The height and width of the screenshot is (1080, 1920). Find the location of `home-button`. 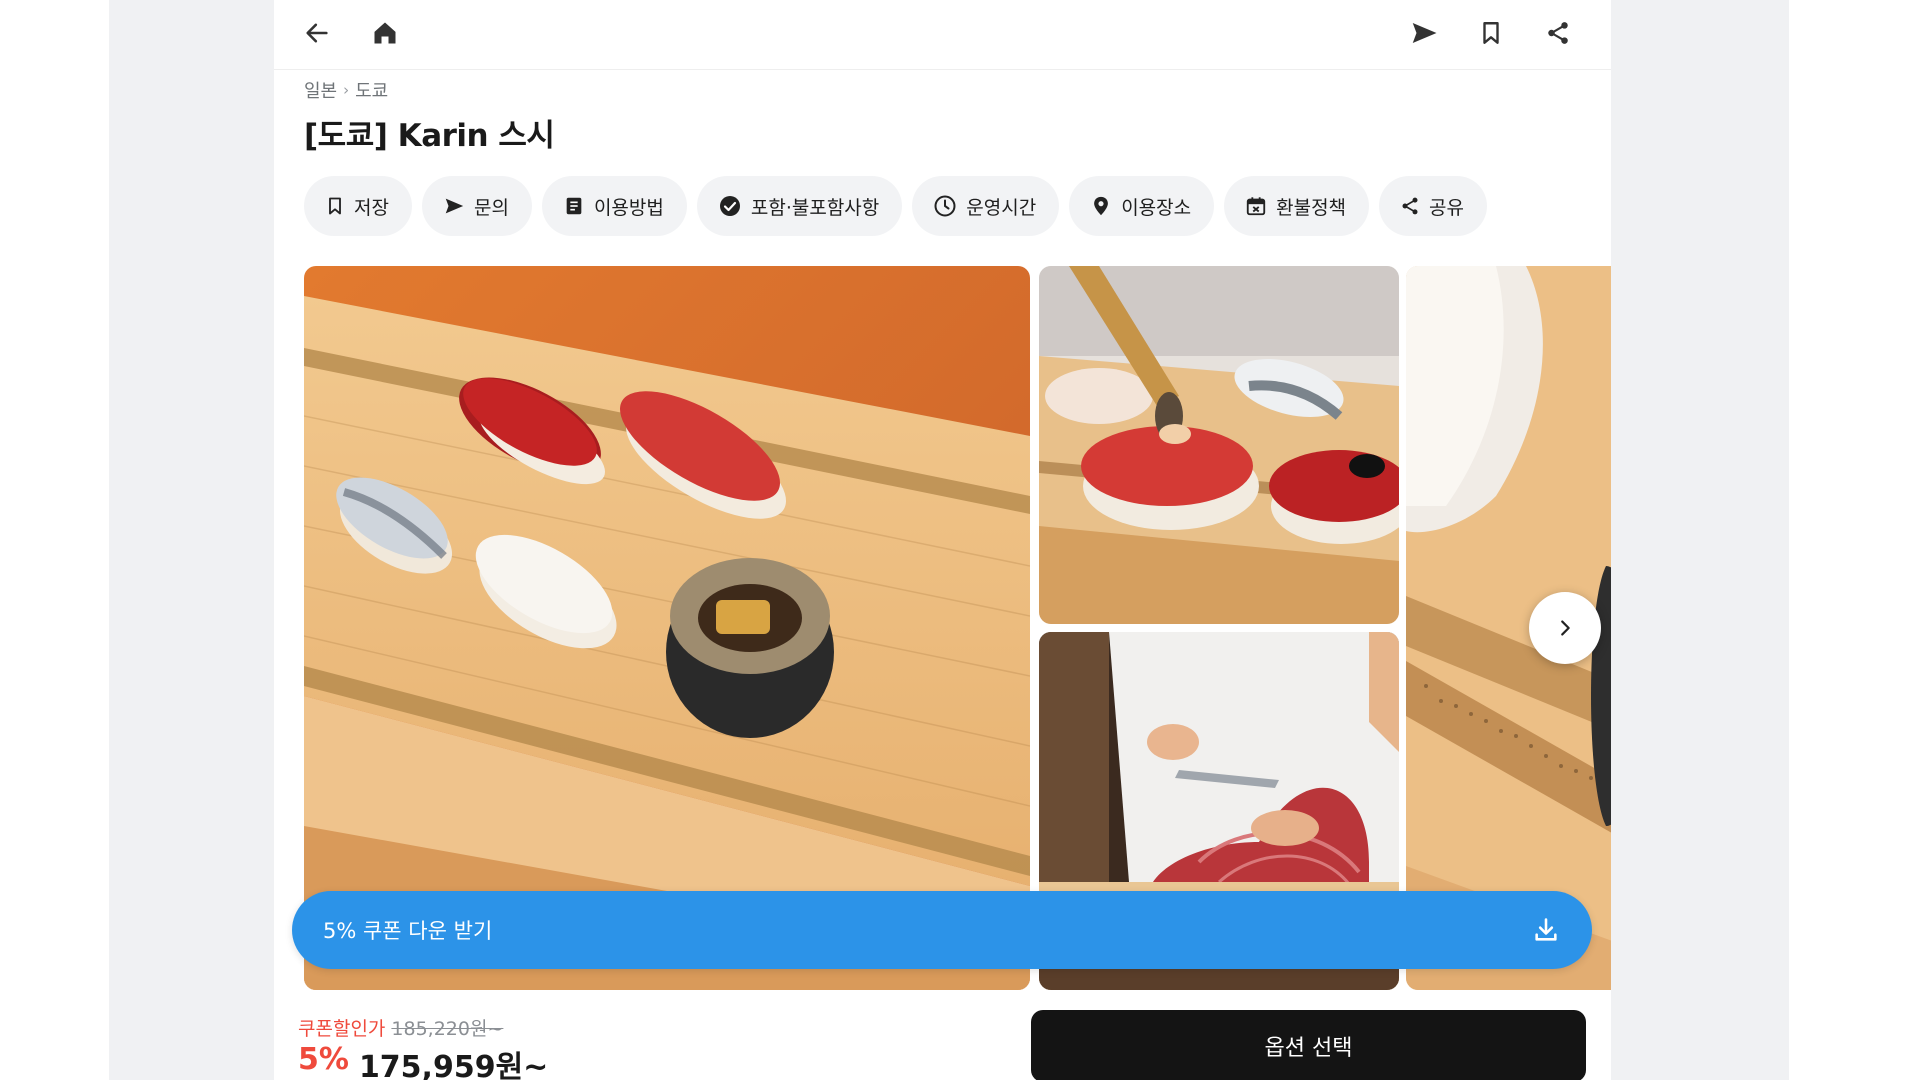

home-button is located at coordinates (385, 33).